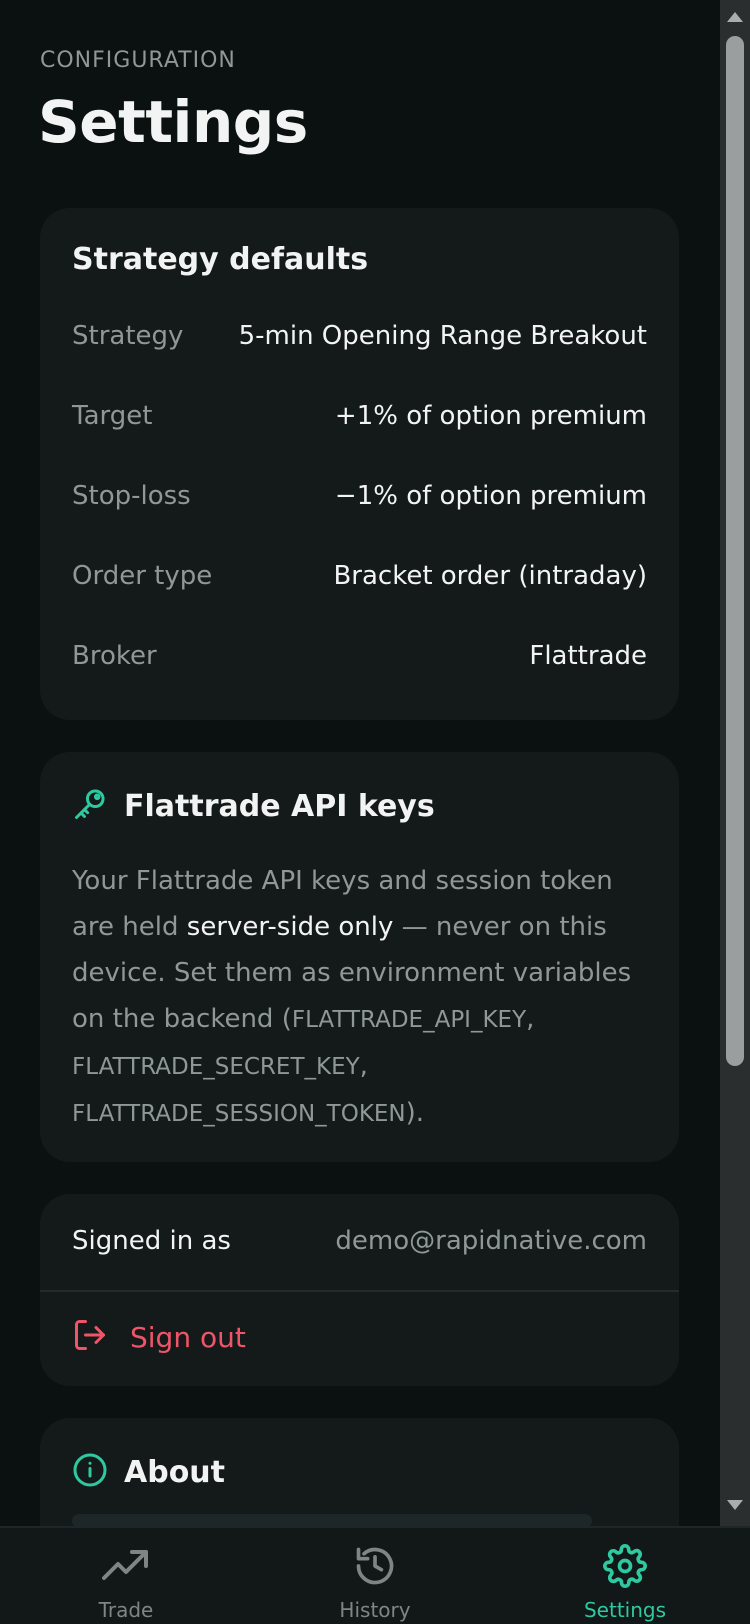 This screenshot has height=1624, width=750. I want to click on order-type-label: Order type, so click(142, 576).